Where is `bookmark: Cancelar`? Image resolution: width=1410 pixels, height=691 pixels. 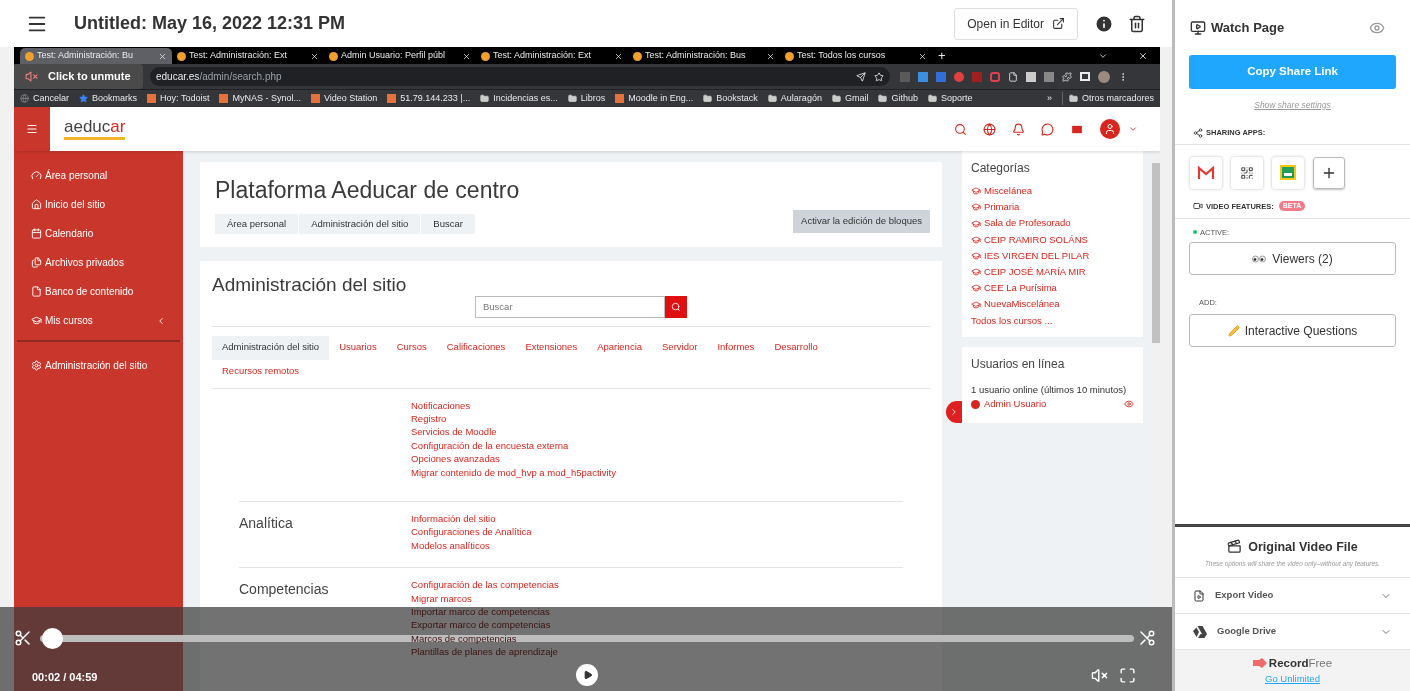
bookmark: Cancelar is located at coordinates (45, 98).